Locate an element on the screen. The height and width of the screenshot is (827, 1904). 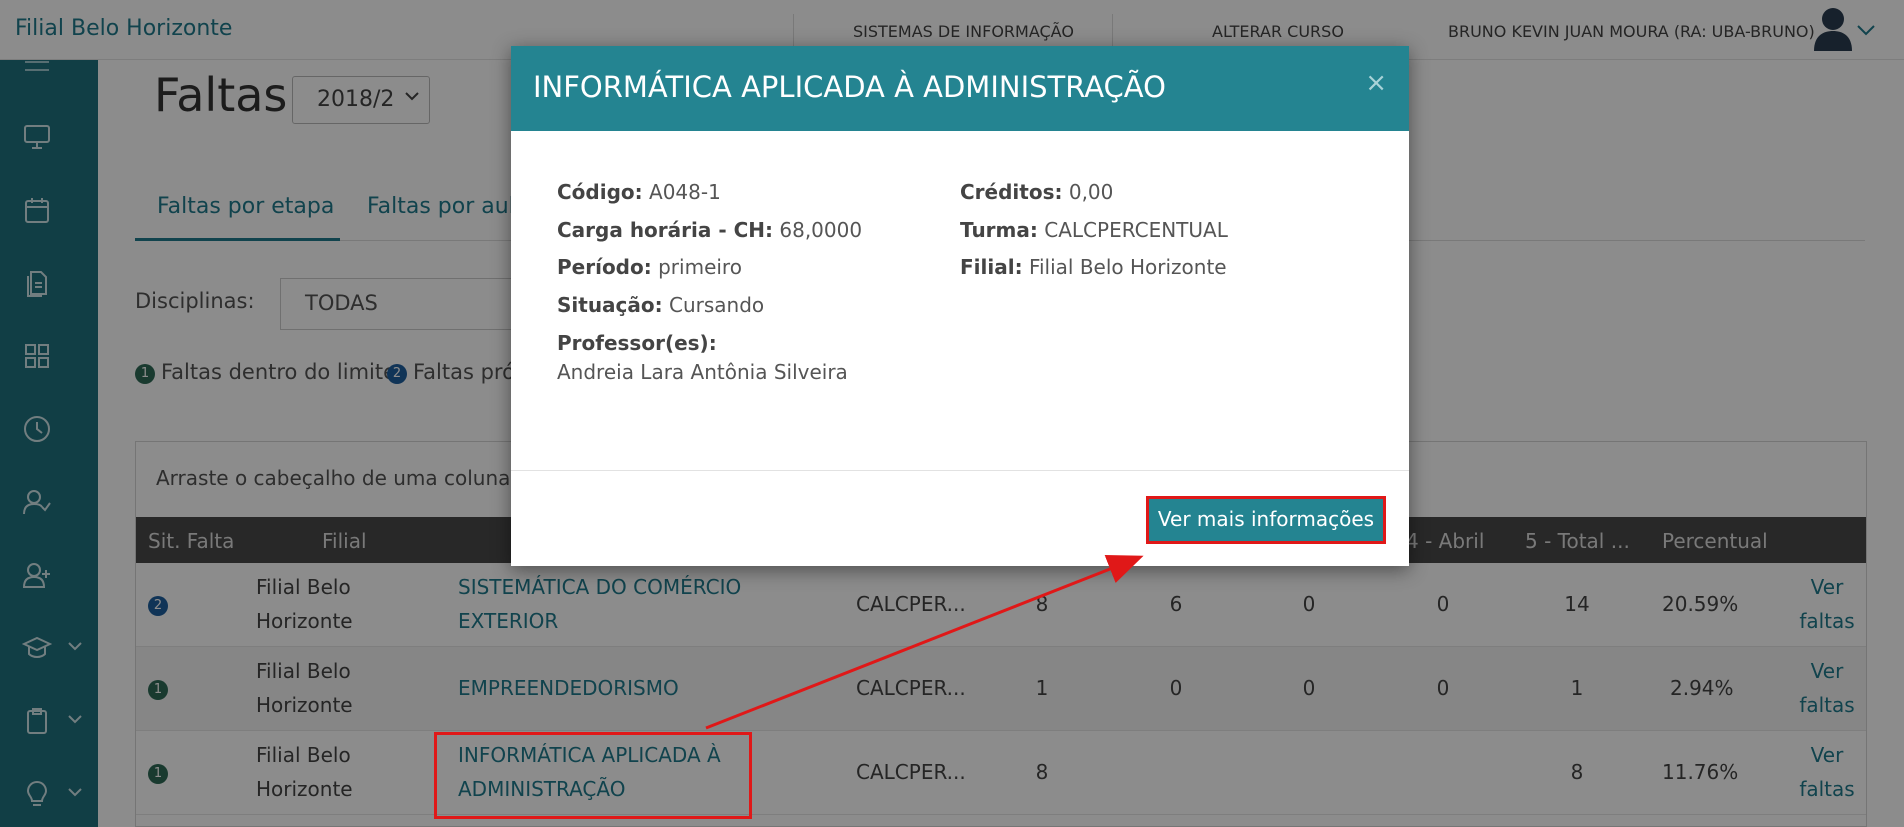
field-codigo: Código: A048-1 is located at coordinates (639, 192).